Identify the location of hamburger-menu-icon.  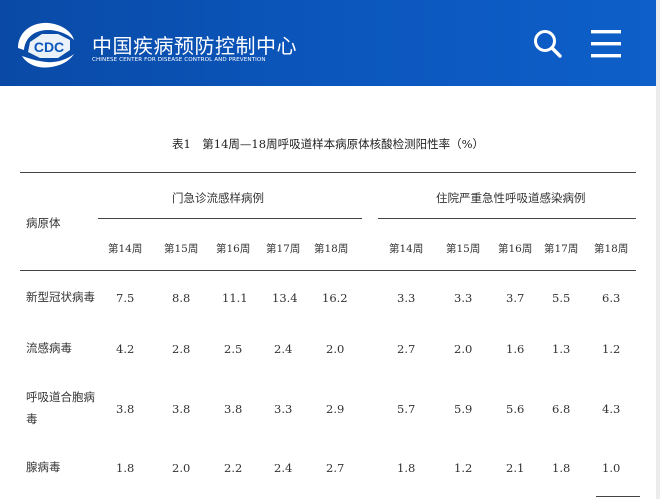
(606, 44).